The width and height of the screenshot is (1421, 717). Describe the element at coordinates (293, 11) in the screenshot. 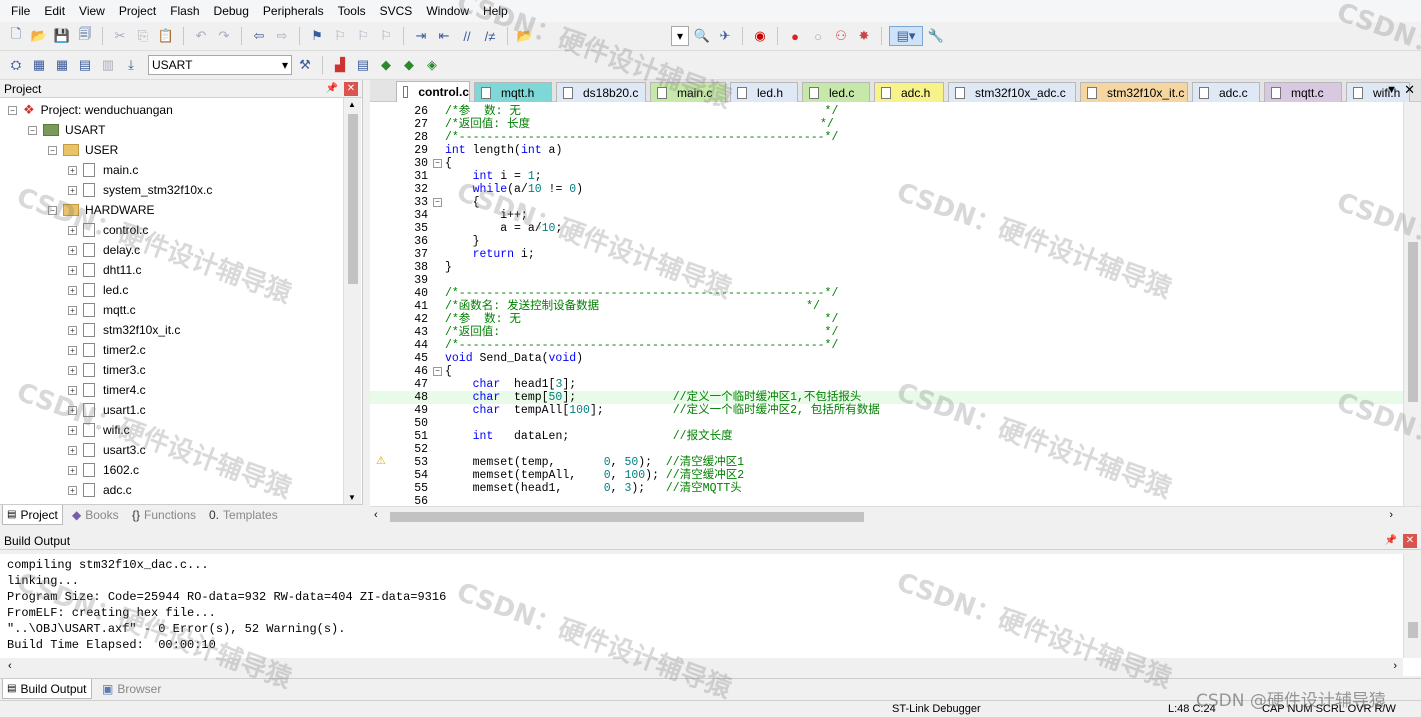

I see `menu-peripherals: Peripherals` at that location.